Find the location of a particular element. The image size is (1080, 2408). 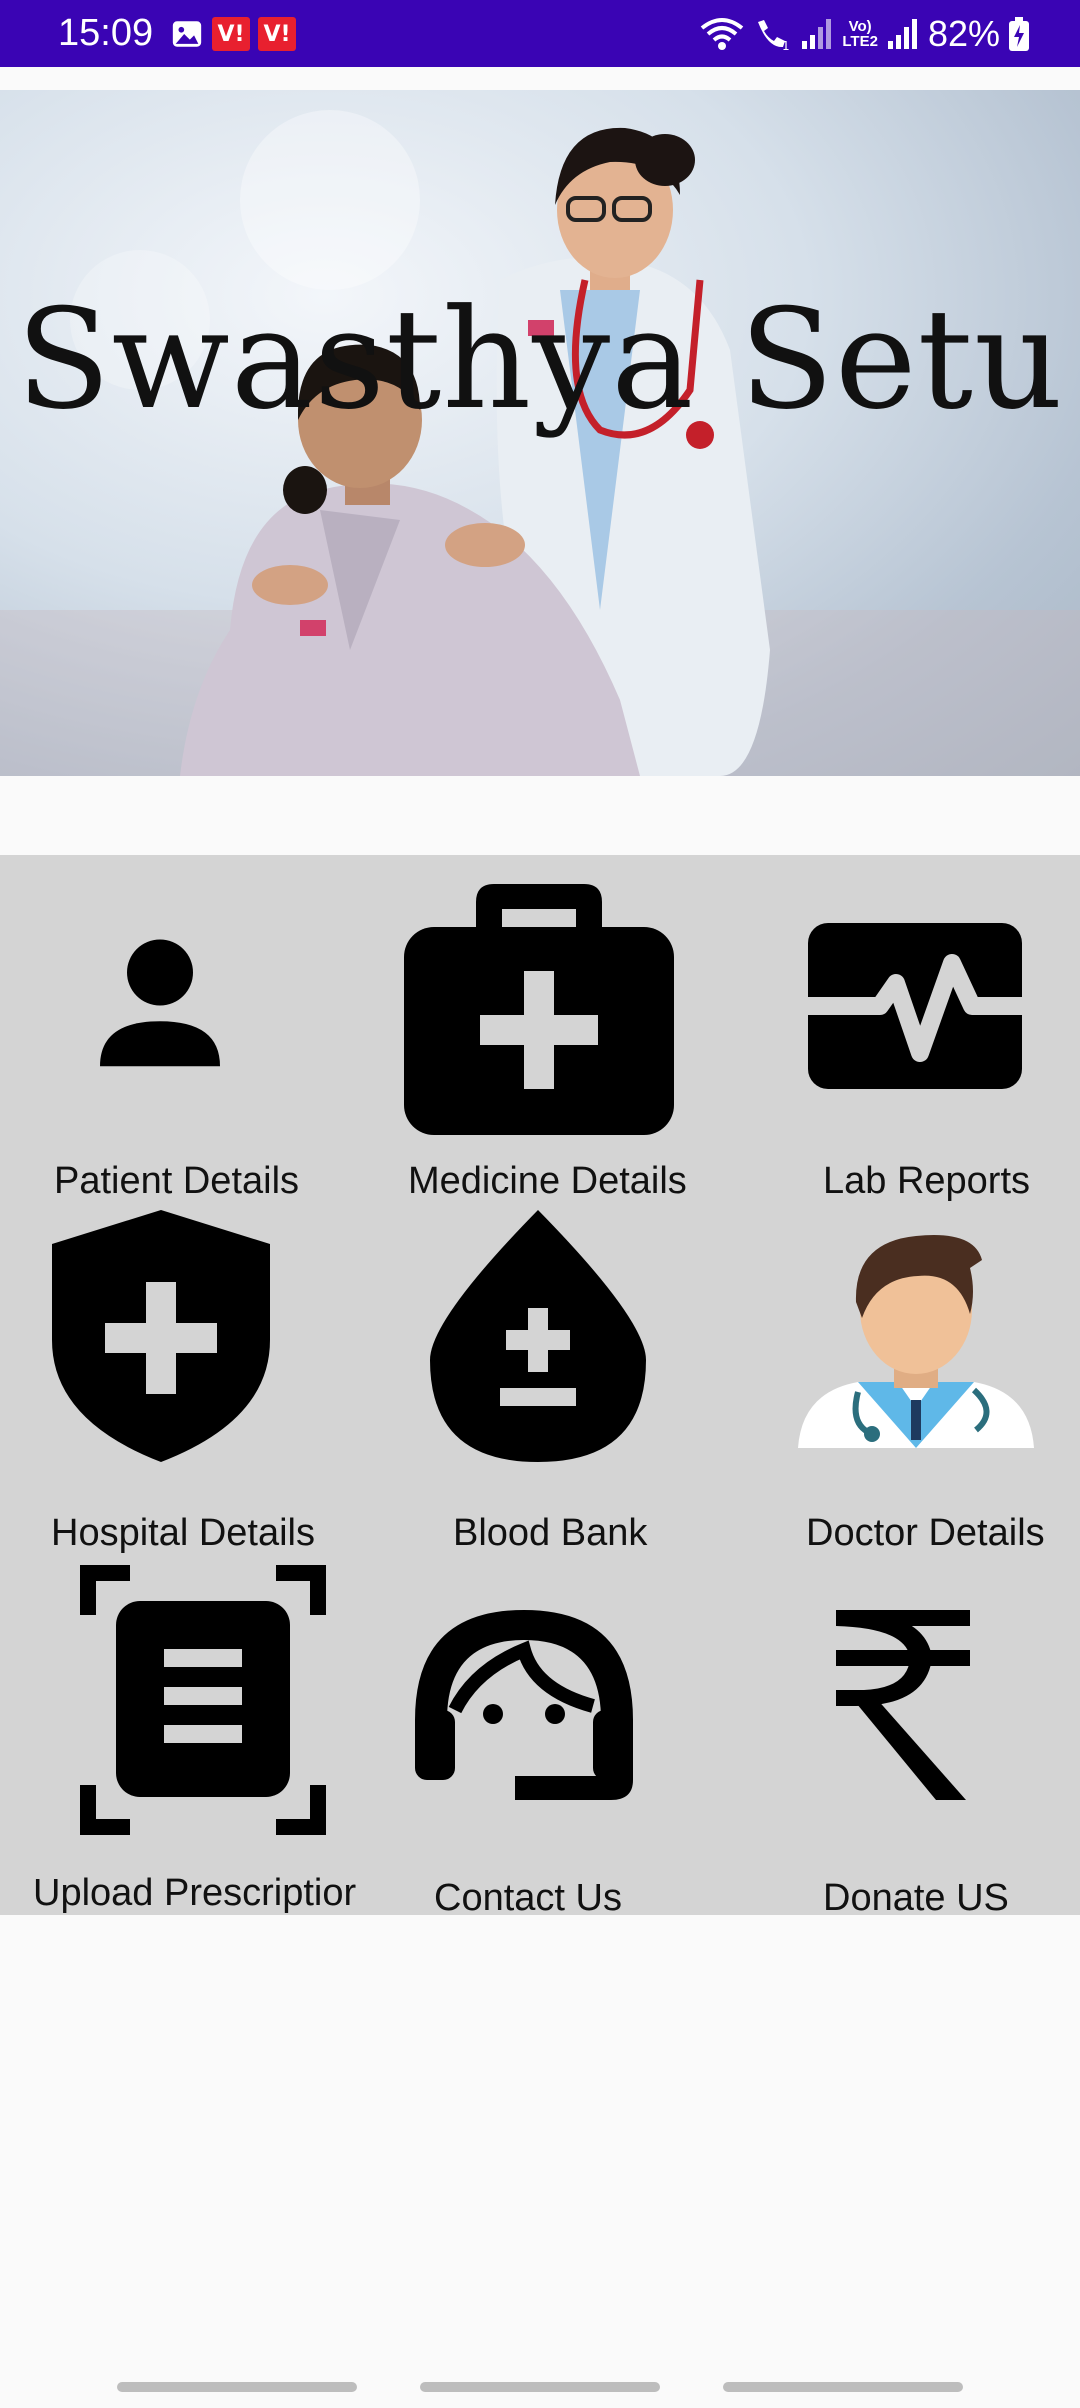

nav-back-handle is located at coordinates (237, 2387).